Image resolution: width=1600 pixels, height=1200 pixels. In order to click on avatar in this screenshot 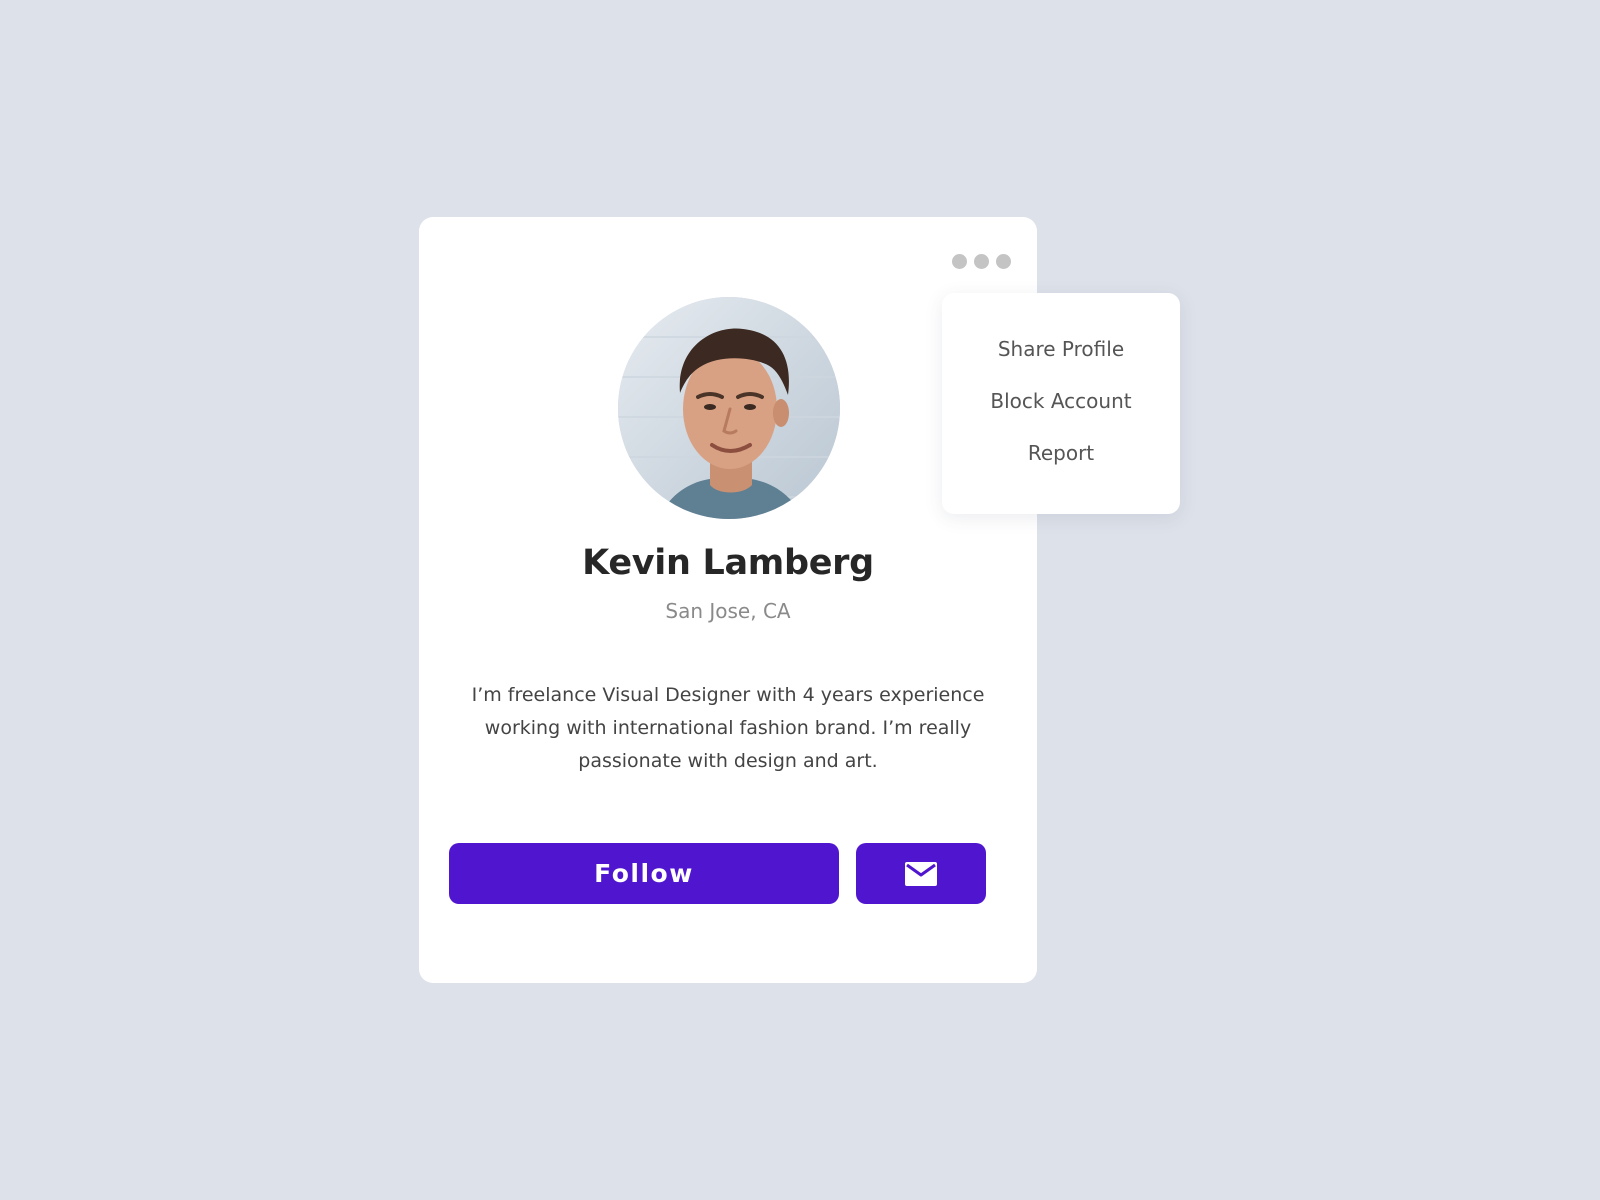, I will do `click(729, 408)`.